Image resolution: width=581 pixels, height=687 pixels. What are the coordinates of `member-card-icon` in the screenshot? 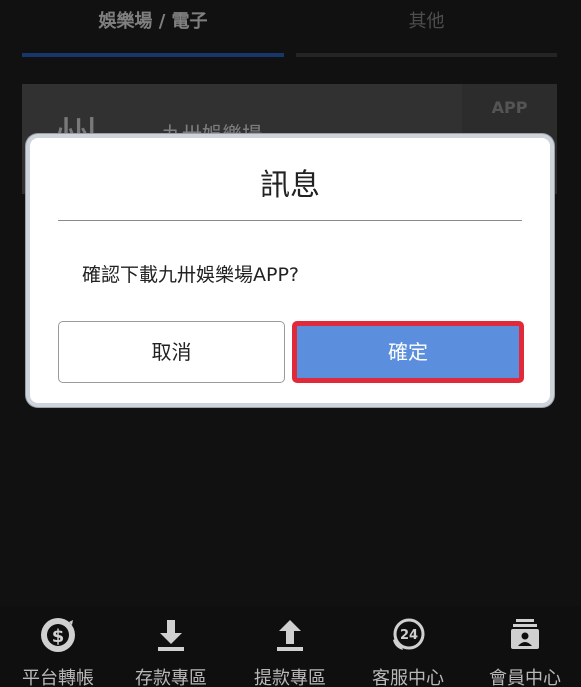 It's located at (525, 634).